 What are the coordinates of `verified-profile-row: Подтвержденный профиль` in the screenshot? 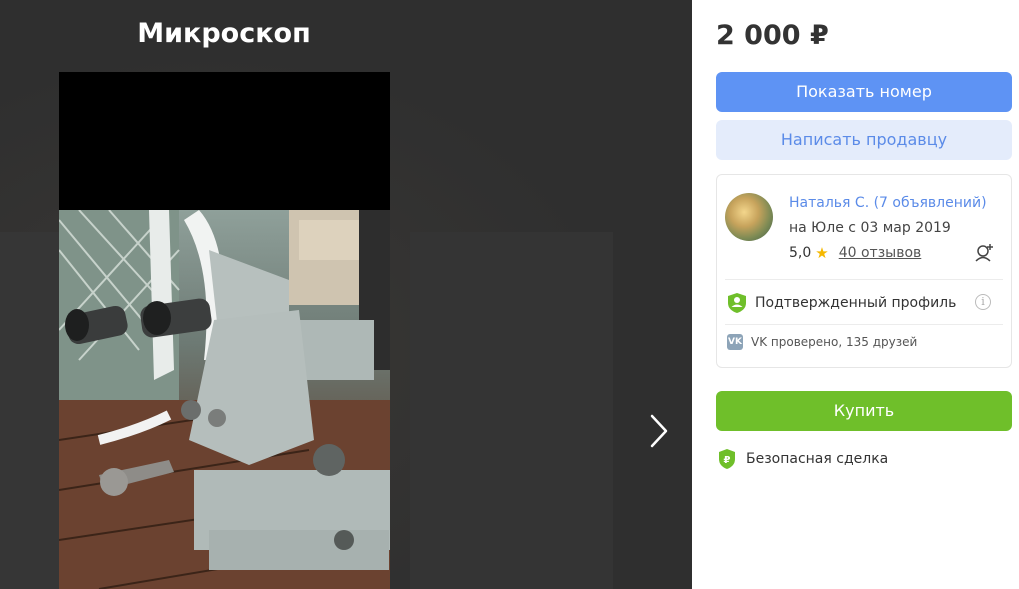 It's located at (841, 303).